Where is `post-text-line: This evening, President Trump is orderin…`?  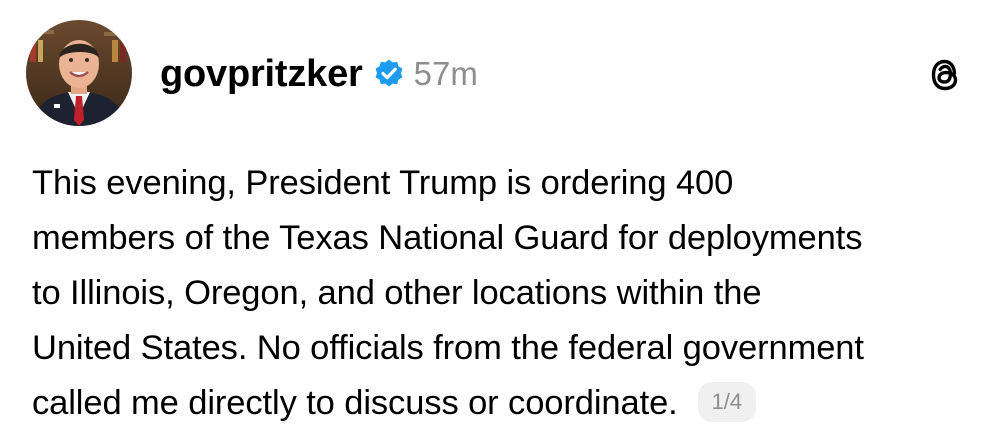
post-text-line: This evening, President Trump is orderin… is located at coordinates (383, 183).